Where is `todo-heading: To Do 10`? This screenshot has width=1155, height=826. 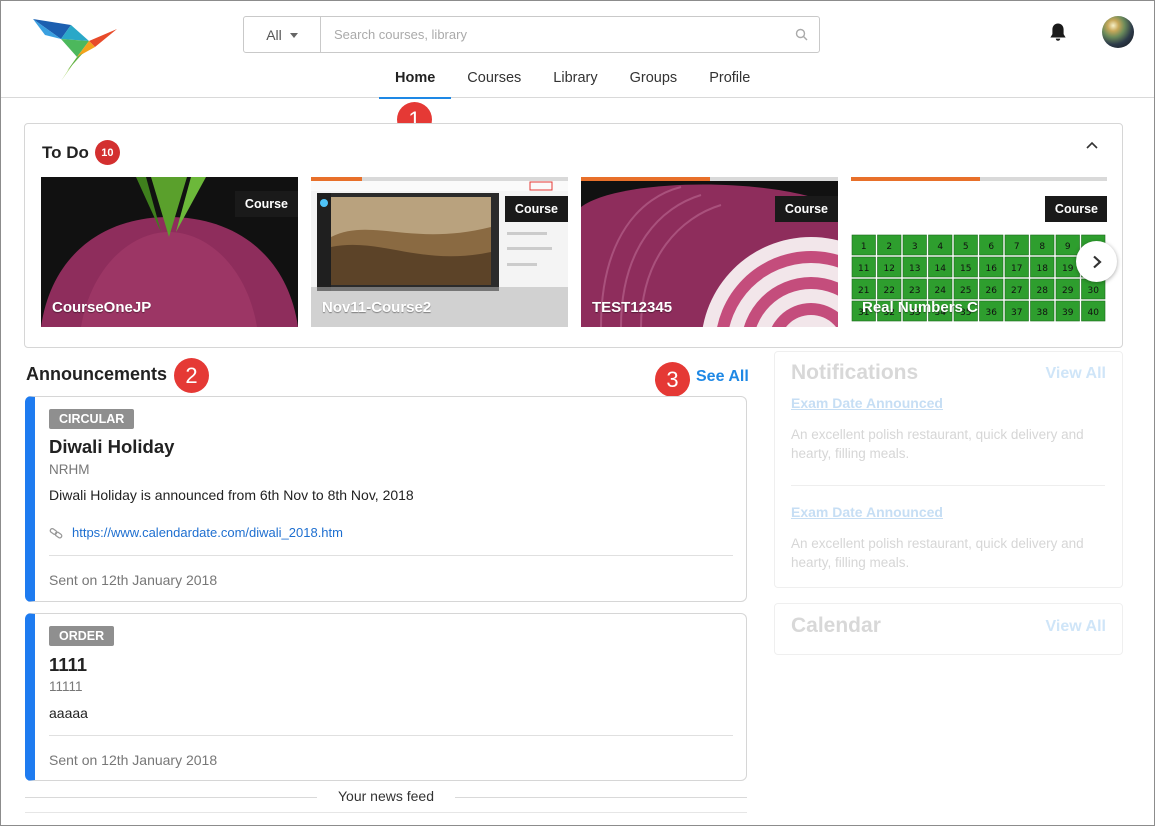 todo-heading: To Do 10 is located at coordinates (81, 152).